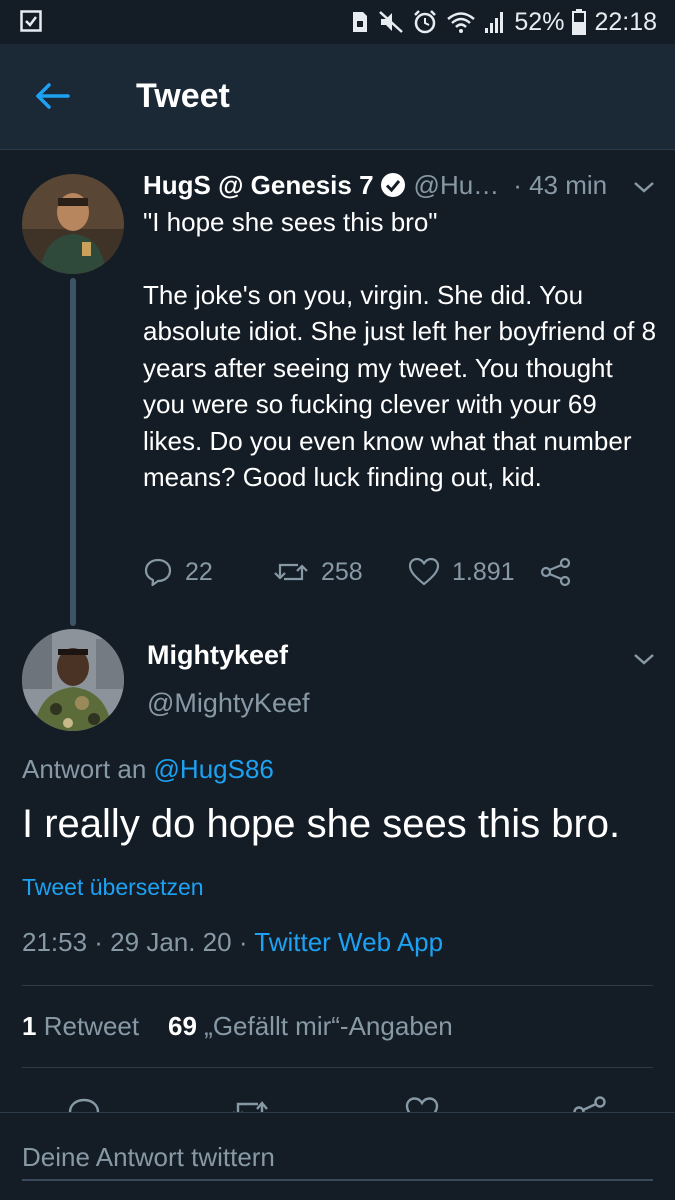 Image resolution: width=675 pixels, height=1200 pixels. Describe the element at coordinates (84, 769) in the screenshot. I see `reply-prefix: Antwort an` at that location.